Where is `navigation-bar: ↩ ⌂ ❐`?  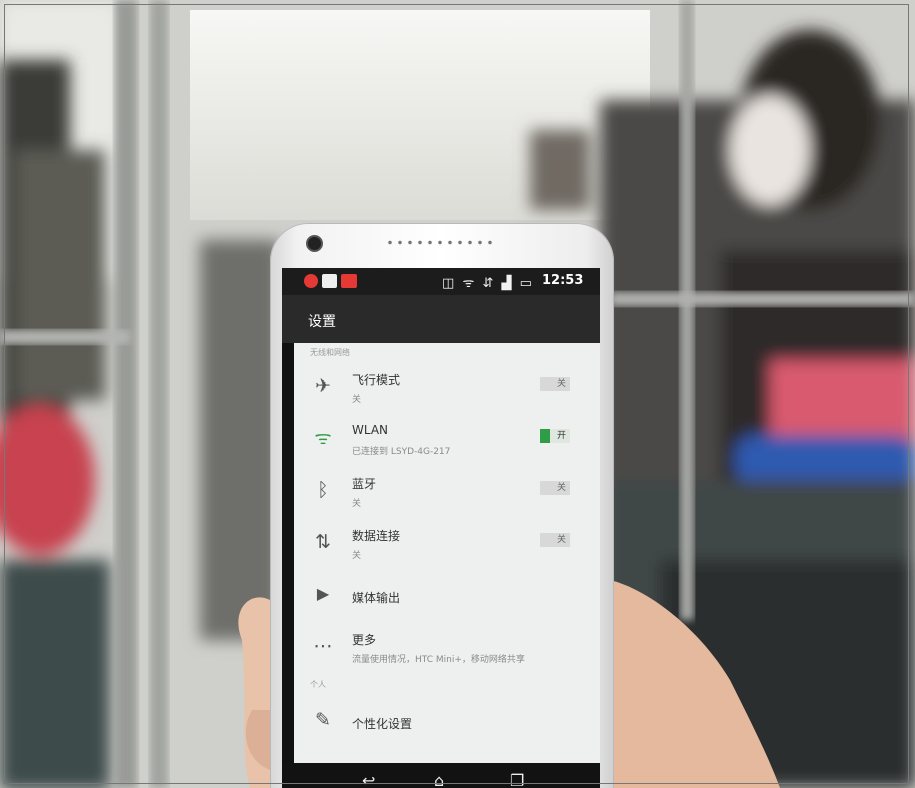 navigation-bar: ↩ ⌂ ❐ is located at coordinates (441, 775).